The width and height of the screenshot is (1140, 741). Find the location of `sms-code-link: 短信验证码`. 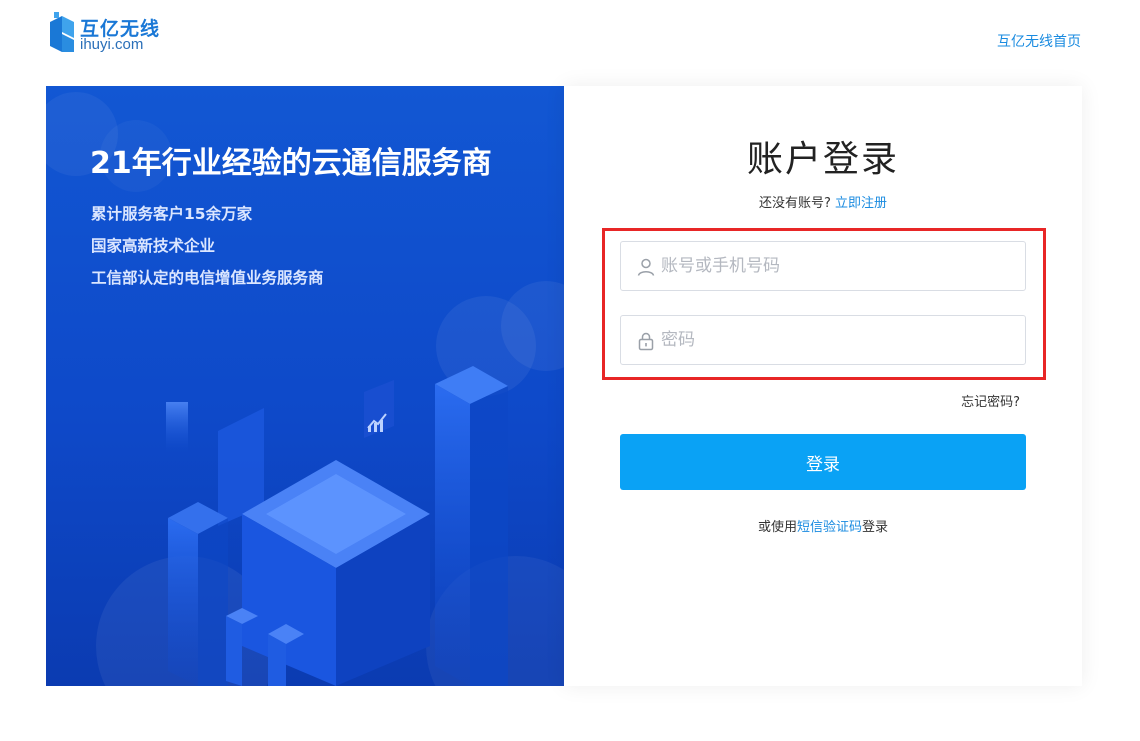

sms-code-link: 短信验证码 is located at coordinates (829, 527).